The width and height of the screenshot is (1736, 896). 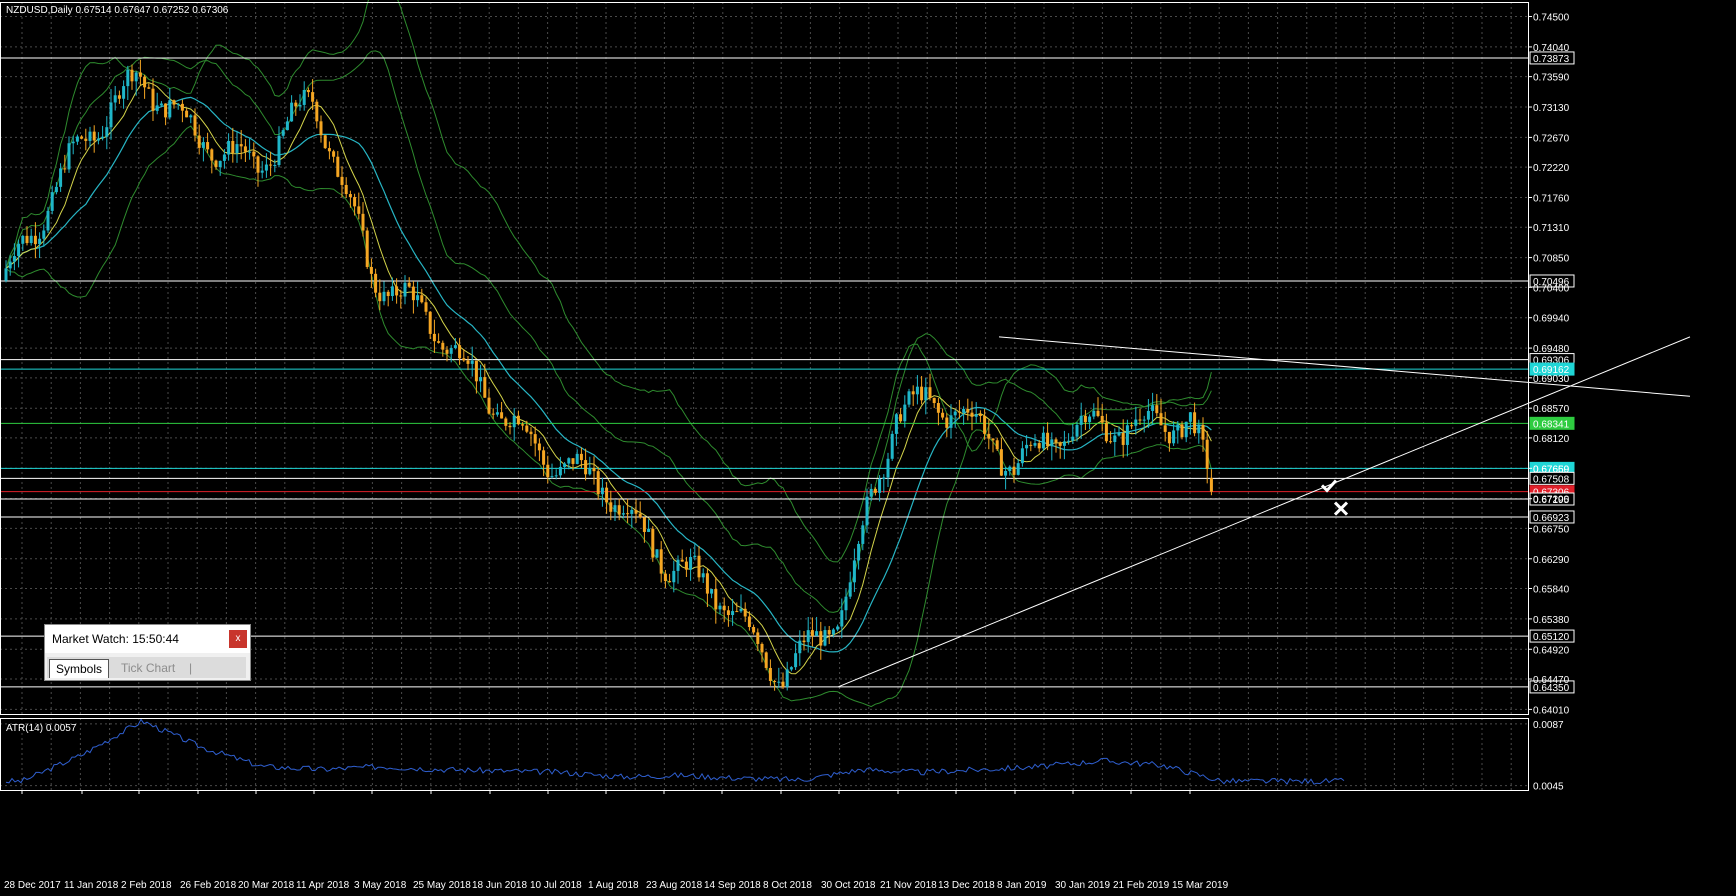 What do you see at coordinates (787, 885) in the screenshot?
I see `x-tick-label: 8 Oct 2018` at bounding box center [787, 885].